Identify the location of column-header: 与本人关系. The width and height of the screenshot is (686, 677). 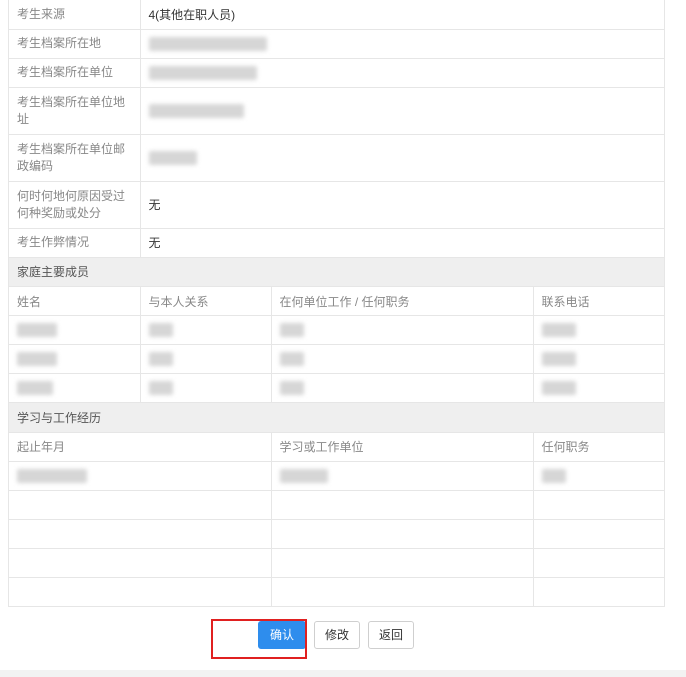
(206, 301).